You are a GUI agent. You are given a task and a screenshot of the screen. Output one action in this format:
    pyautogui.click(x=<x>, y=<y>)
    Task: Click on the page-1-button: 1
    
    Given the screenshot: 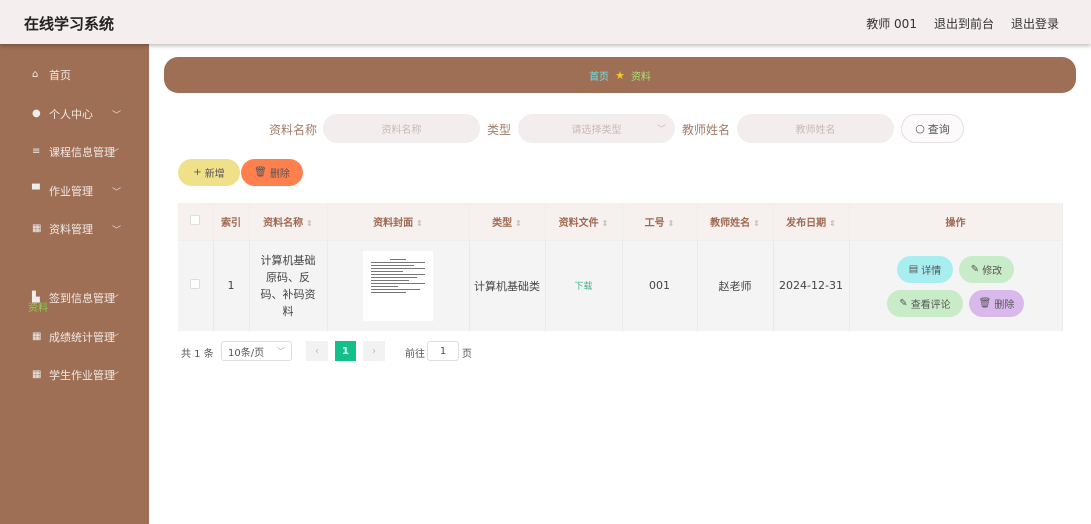 What is the action you would take?
    pyautogui.click(x=345, y=351)
    